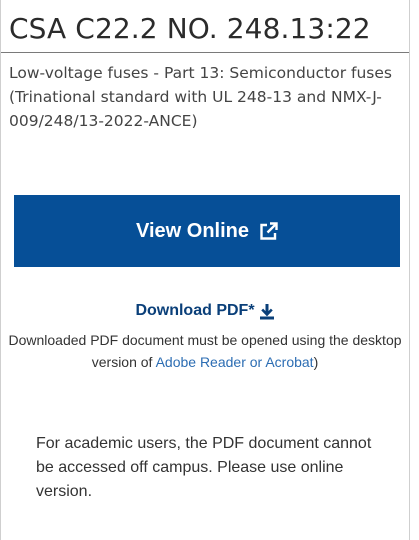 Image resolution: width=419 pixels, height=540 pixels. I want to click on download-section: Download PDF*, so click(205, 311).